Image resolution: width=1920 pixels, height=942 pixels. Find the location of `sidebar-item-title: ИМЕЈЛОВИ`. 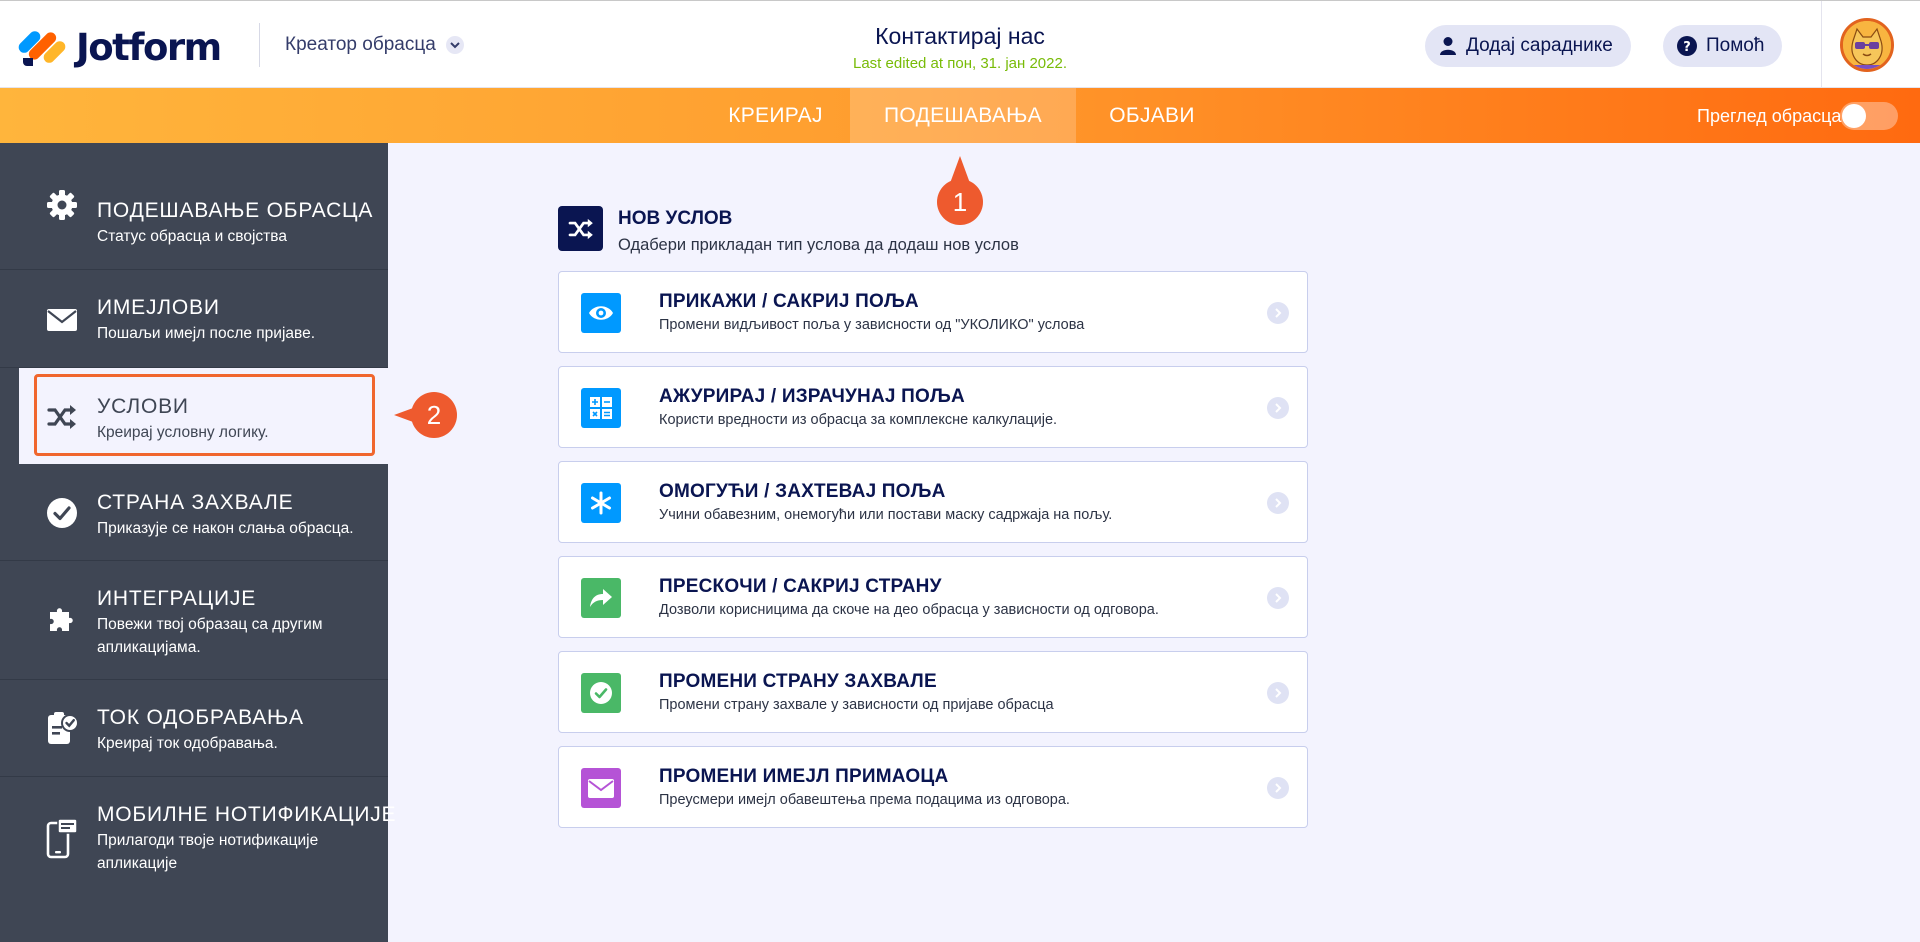

sidebar-item-title: ИМЕЈЛОВИ is located at coordinates (158, 307).